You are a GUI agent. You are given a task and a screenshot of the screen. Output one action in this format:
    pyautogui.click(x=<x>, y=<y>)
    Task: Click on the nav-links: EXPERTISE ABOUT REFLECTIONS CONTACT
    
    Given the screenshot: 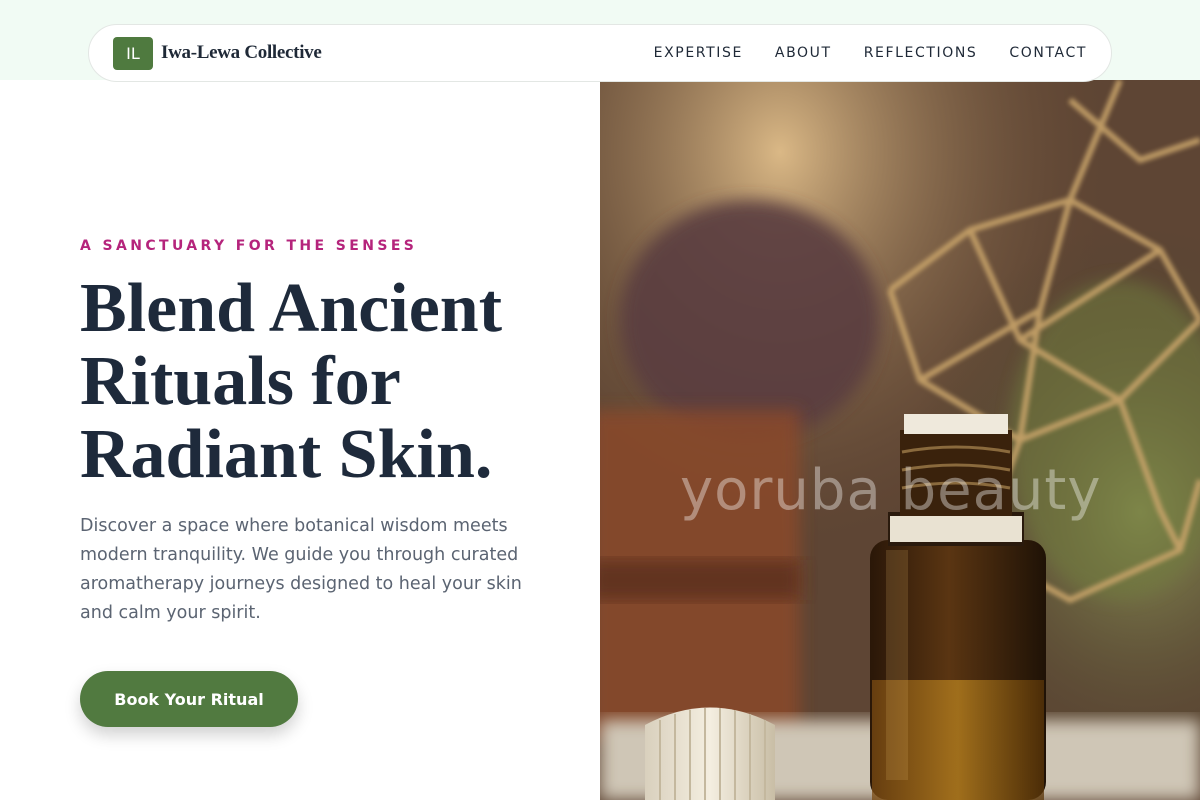 What is the action you would take?
    pyautogui.click(x=870, y=53)
    